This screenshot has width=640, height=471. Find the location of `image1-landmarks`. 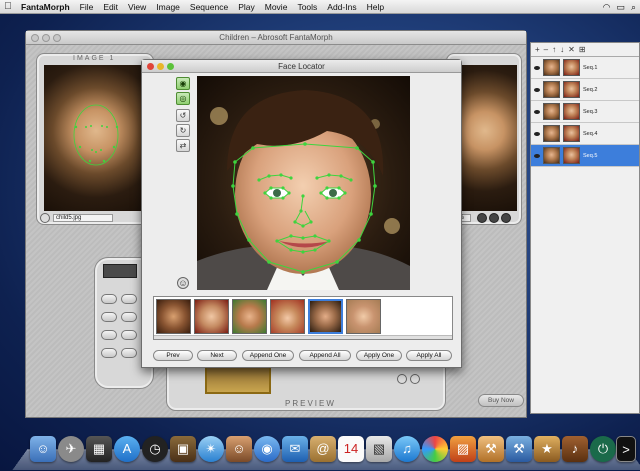

image1-landmarks is located at coordinates (96, 135).